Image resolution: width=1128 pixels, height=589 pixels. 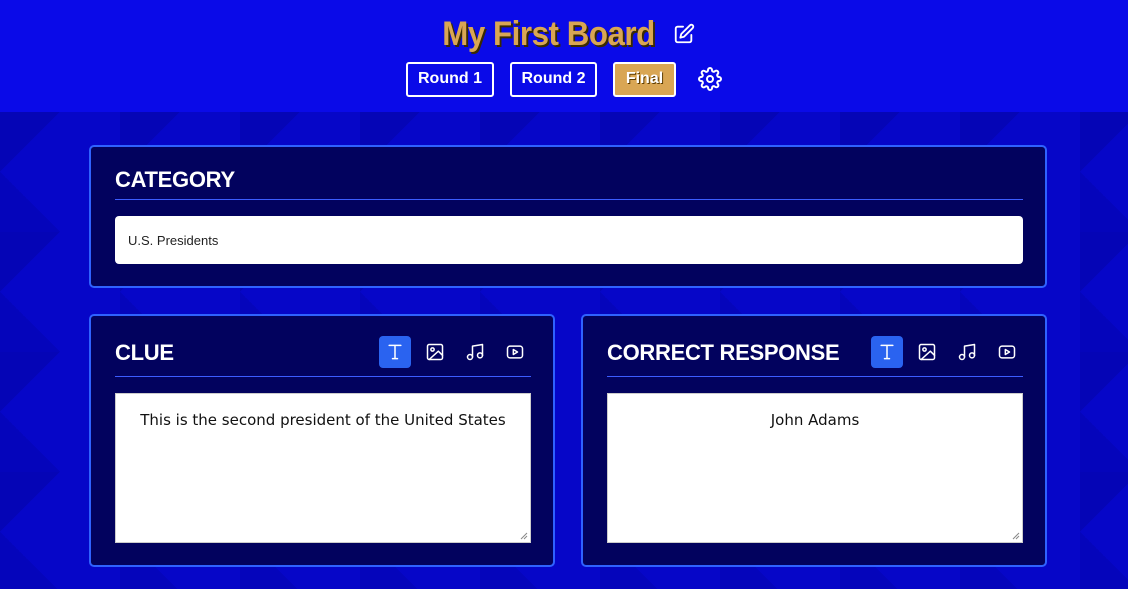 I want to click on final-round-button: Final, so click(x=644, y=79).